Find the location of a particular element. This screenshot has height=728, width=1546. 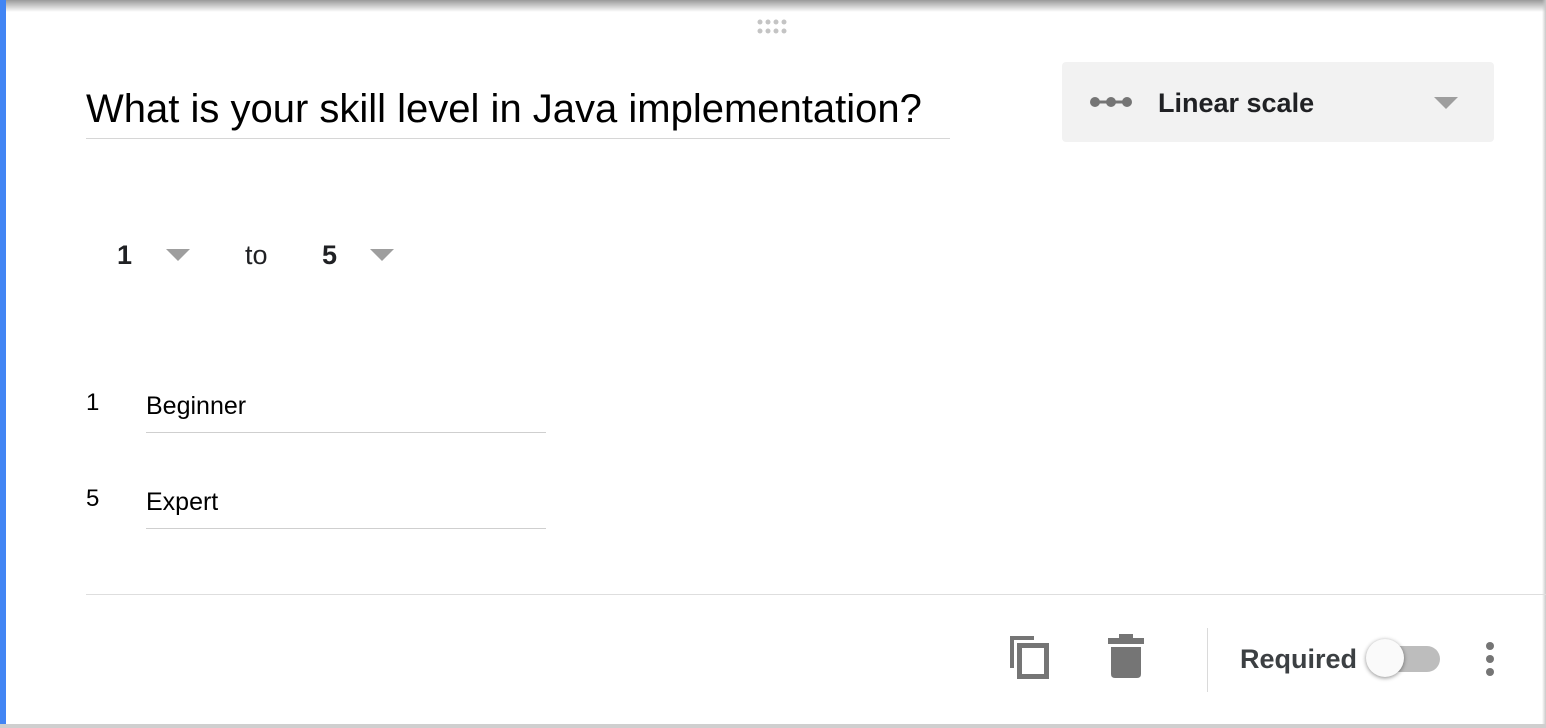

toggle-thumb is located at coordinates (1385, 658).